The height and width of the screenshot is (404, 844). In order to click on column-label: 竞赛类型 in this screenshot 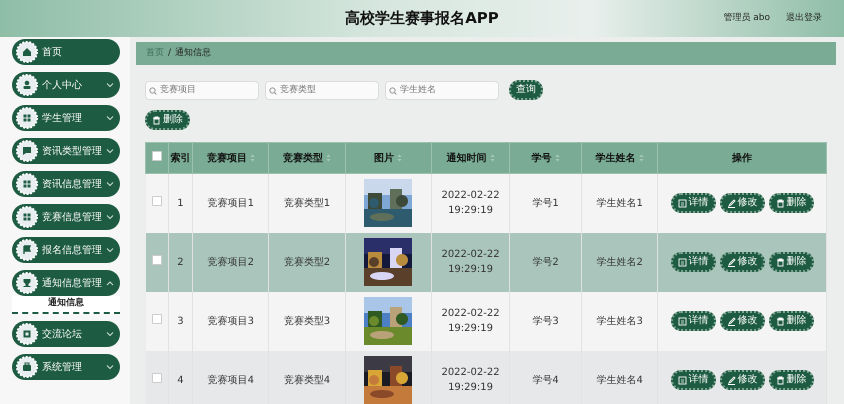, I will do `click(302, 158)`.